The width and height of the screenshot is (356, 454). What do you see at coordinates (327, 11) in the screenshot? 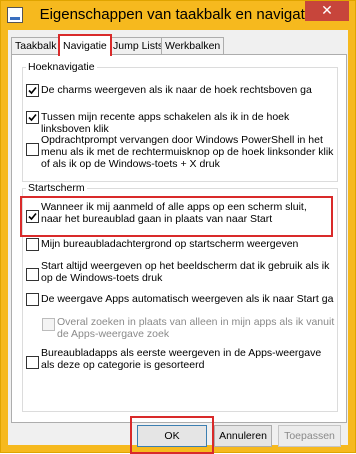
I see `close-button: ✕` at bounding box center [327, 11].